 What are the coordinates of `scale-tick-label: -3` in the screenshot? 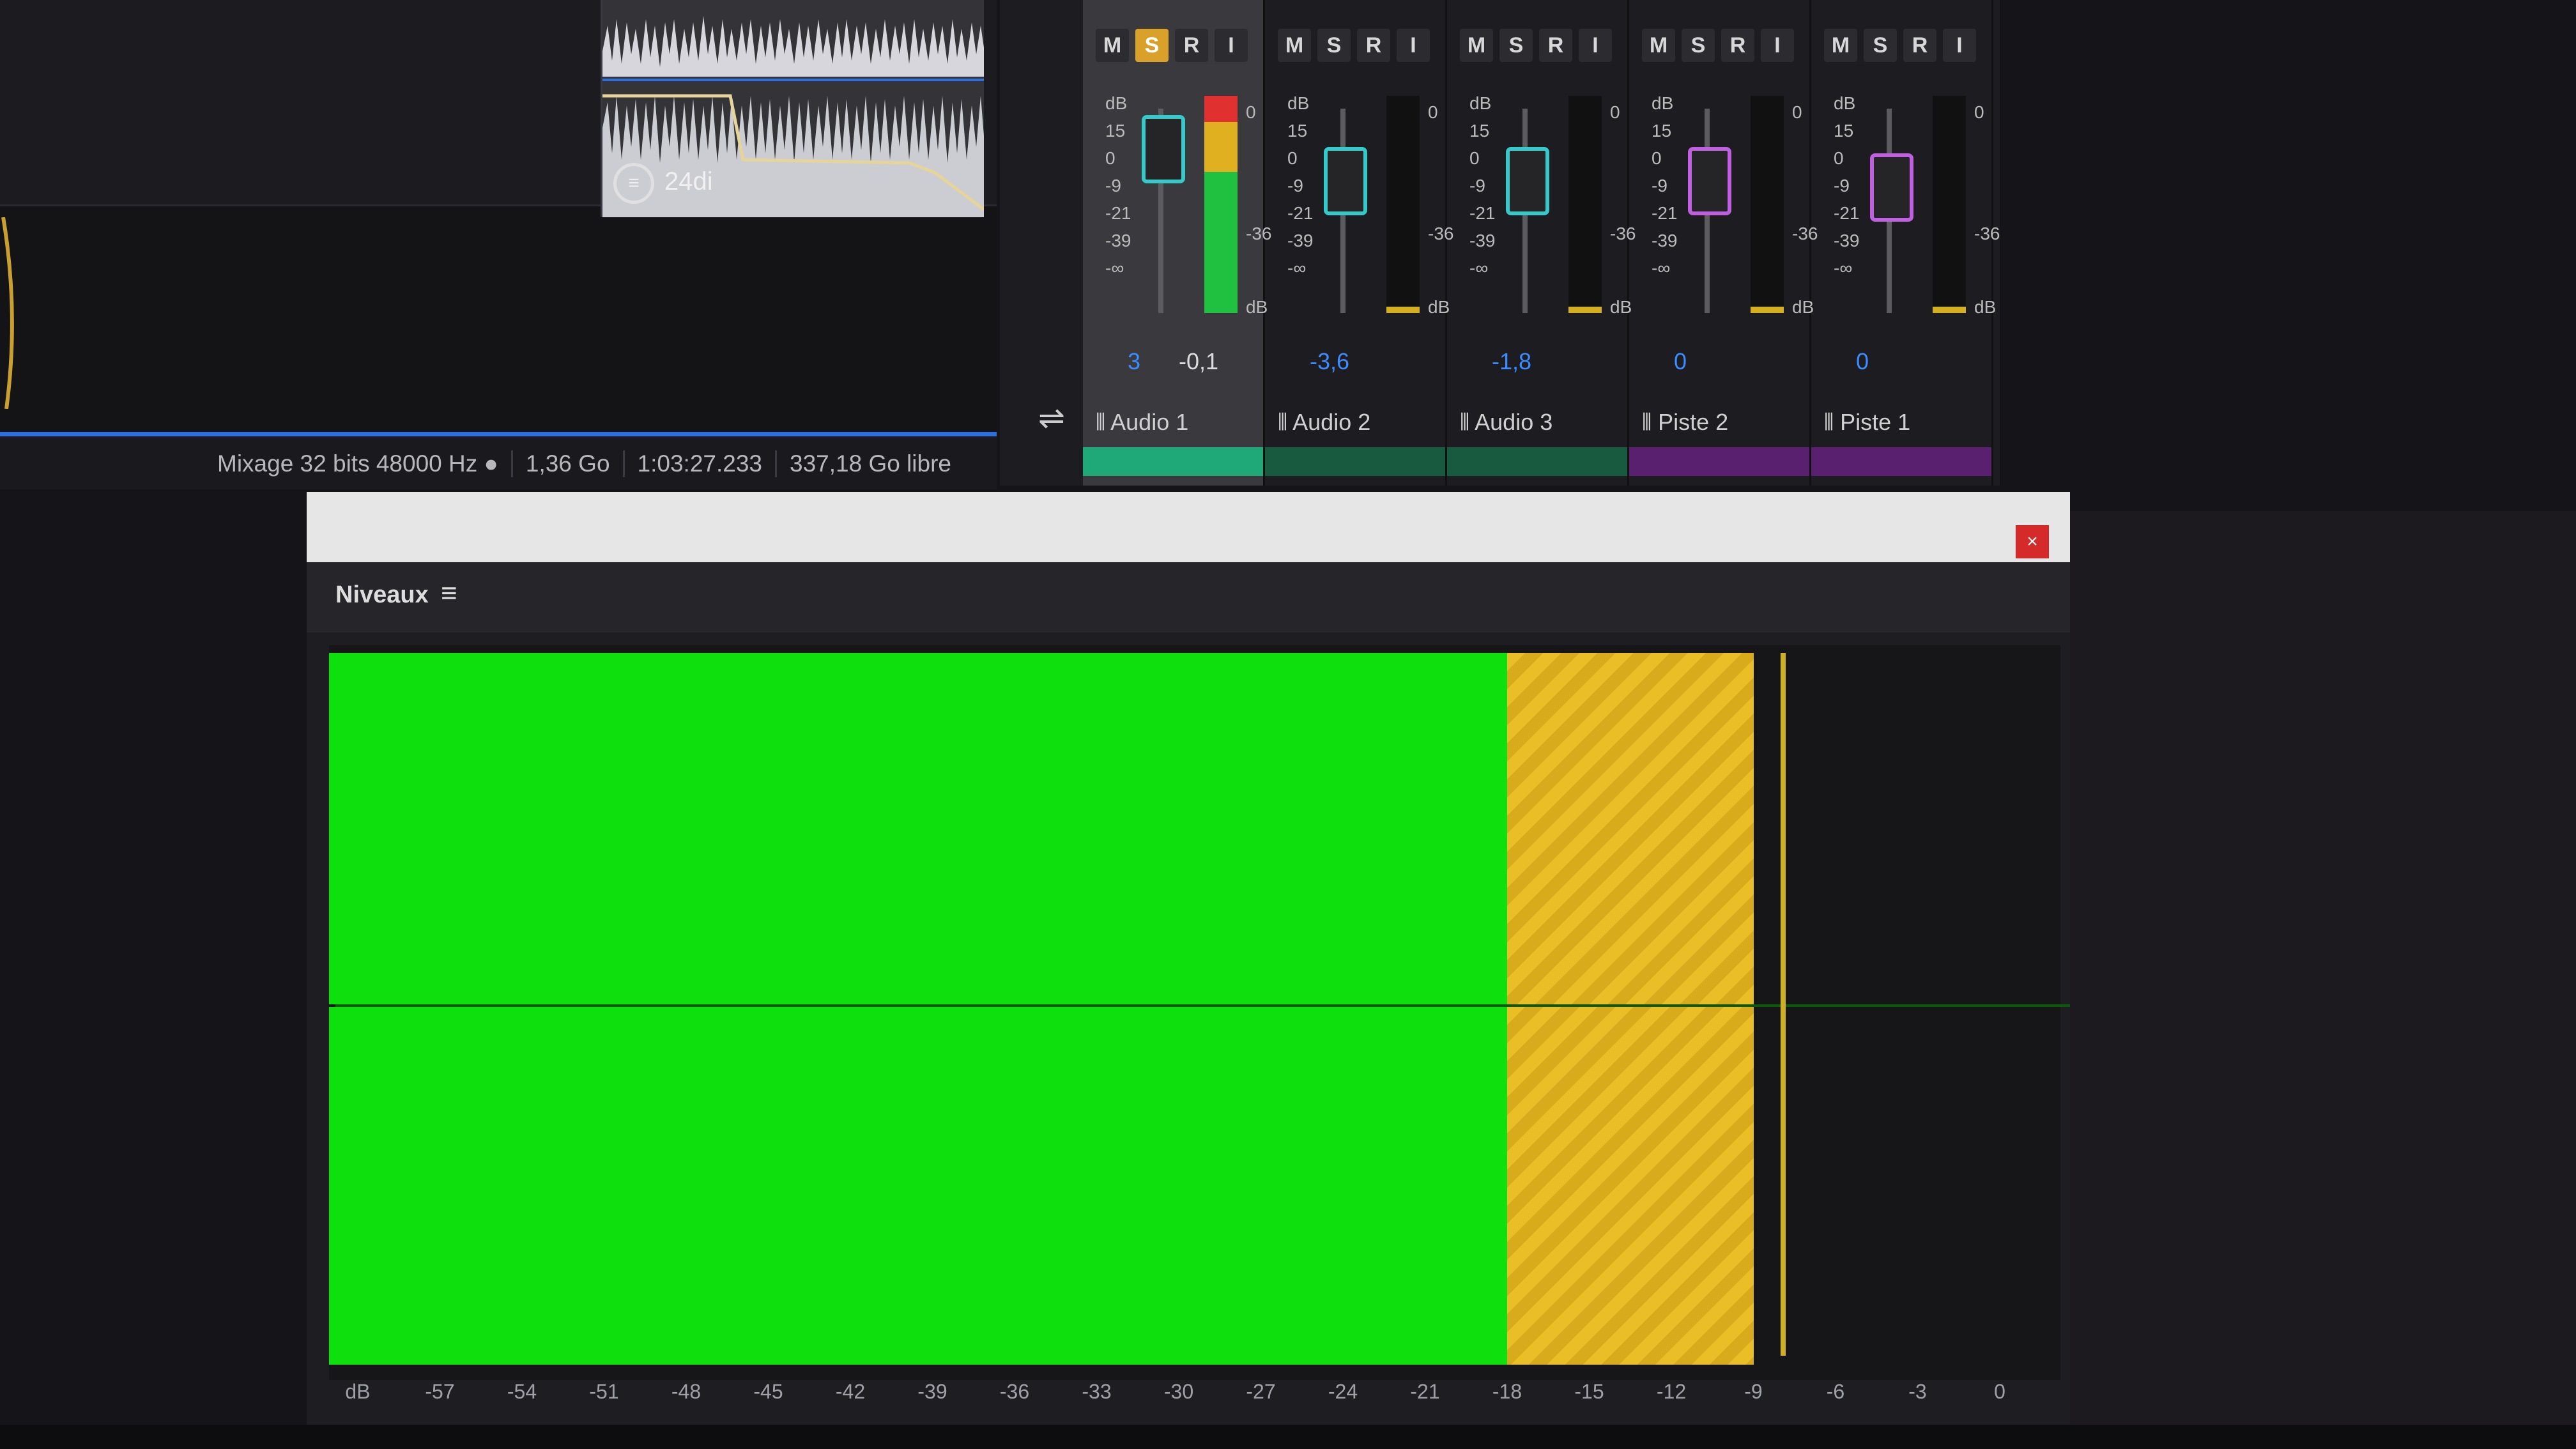 It's located at (1917, 1391).